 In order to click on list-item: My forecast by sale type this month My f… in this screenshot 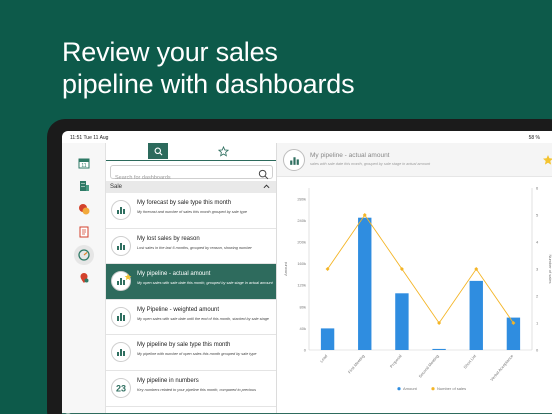, I will do `click(191, 211)`.